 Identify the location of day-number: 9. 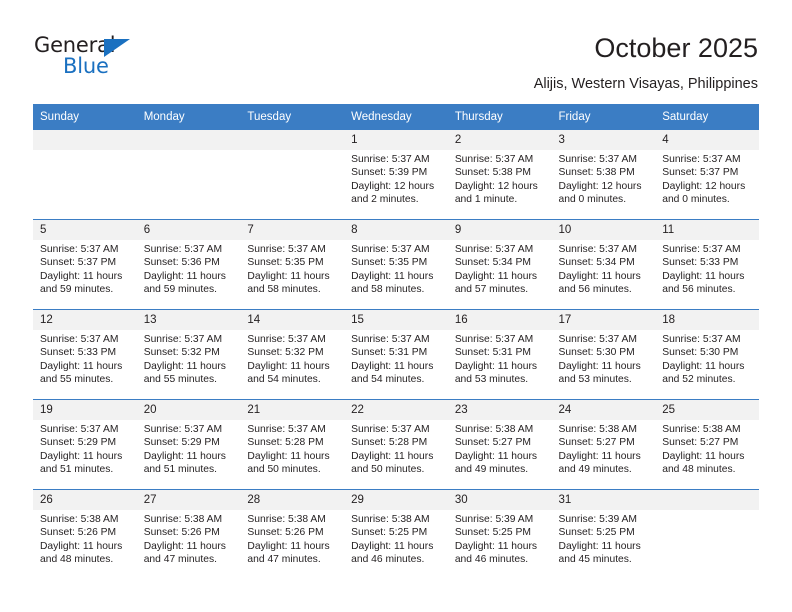
(499, 230).